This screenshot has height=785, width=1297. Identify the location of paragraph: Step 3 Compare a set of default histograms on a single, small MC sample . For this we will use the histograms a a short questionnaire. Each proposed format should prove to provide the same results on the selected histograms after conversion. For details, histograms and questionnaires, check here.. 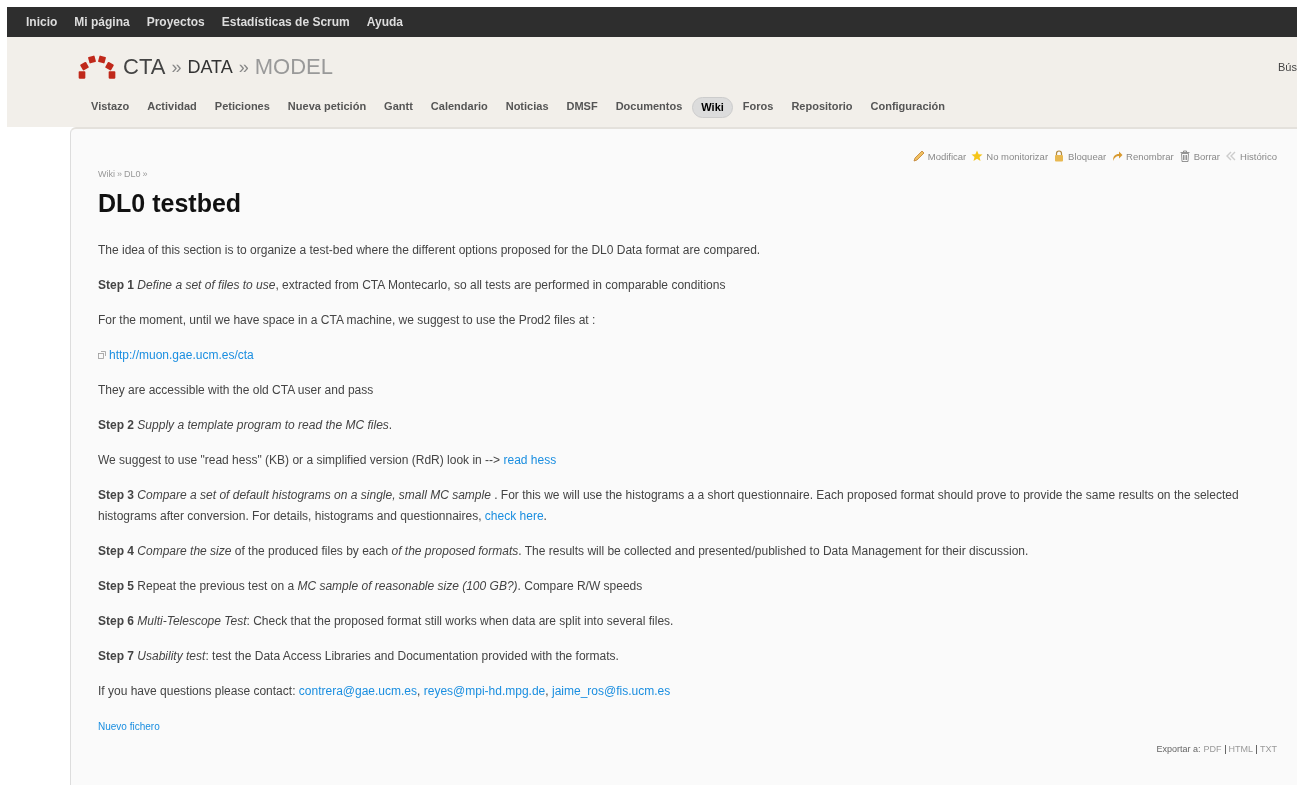
(669, 506).